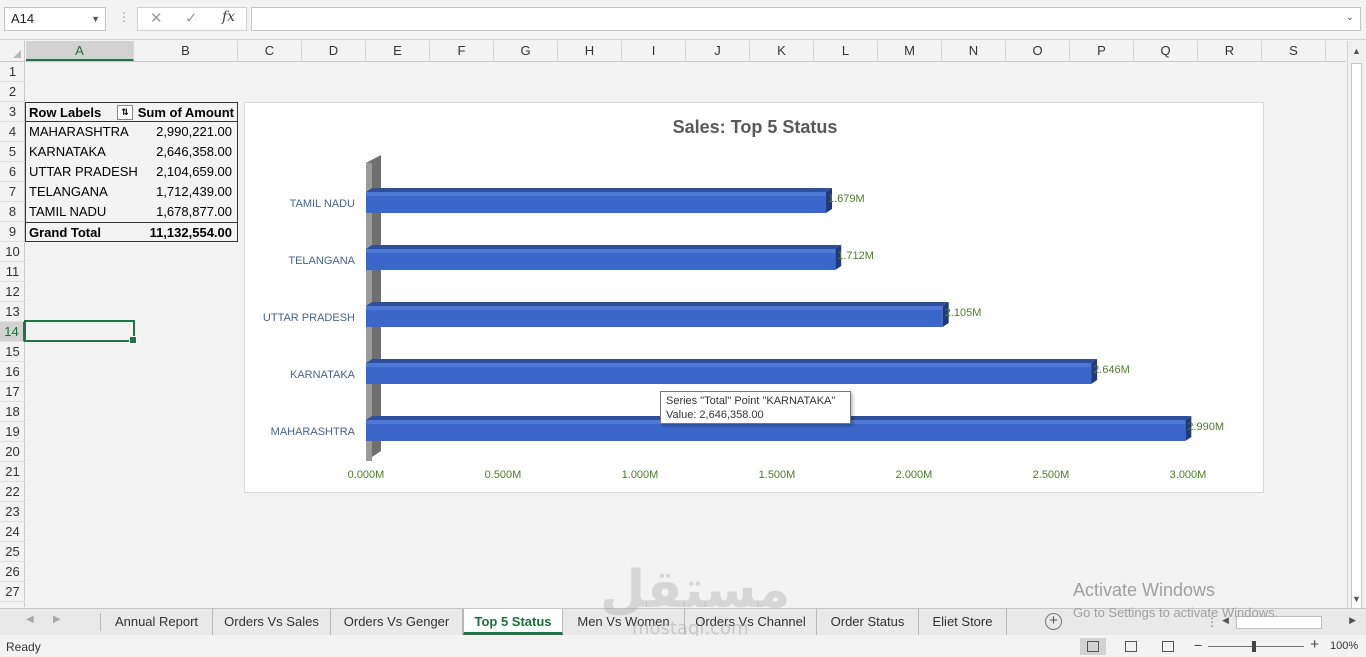 The height and width of the screenshot is (657, 1366). I want to click on column-header-Q: Q, so click(1166, 51).